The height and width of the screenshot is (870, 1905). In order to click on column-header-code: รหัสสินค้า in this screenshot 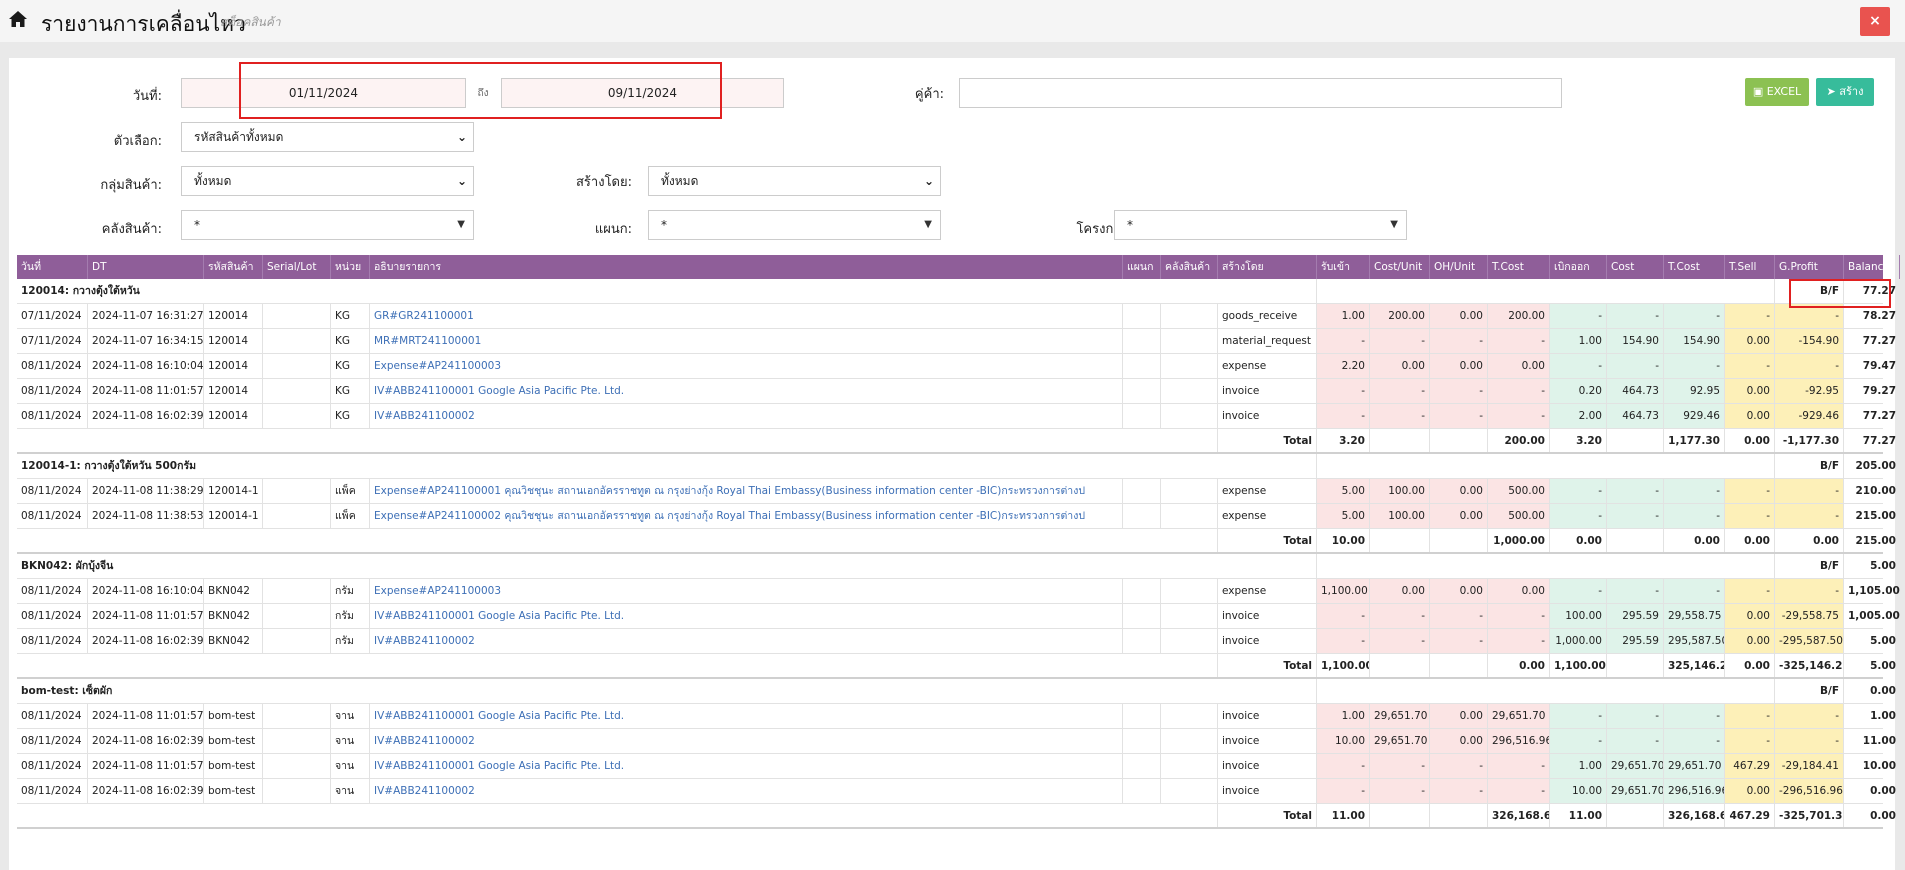, I will do `click(233, 267)`.